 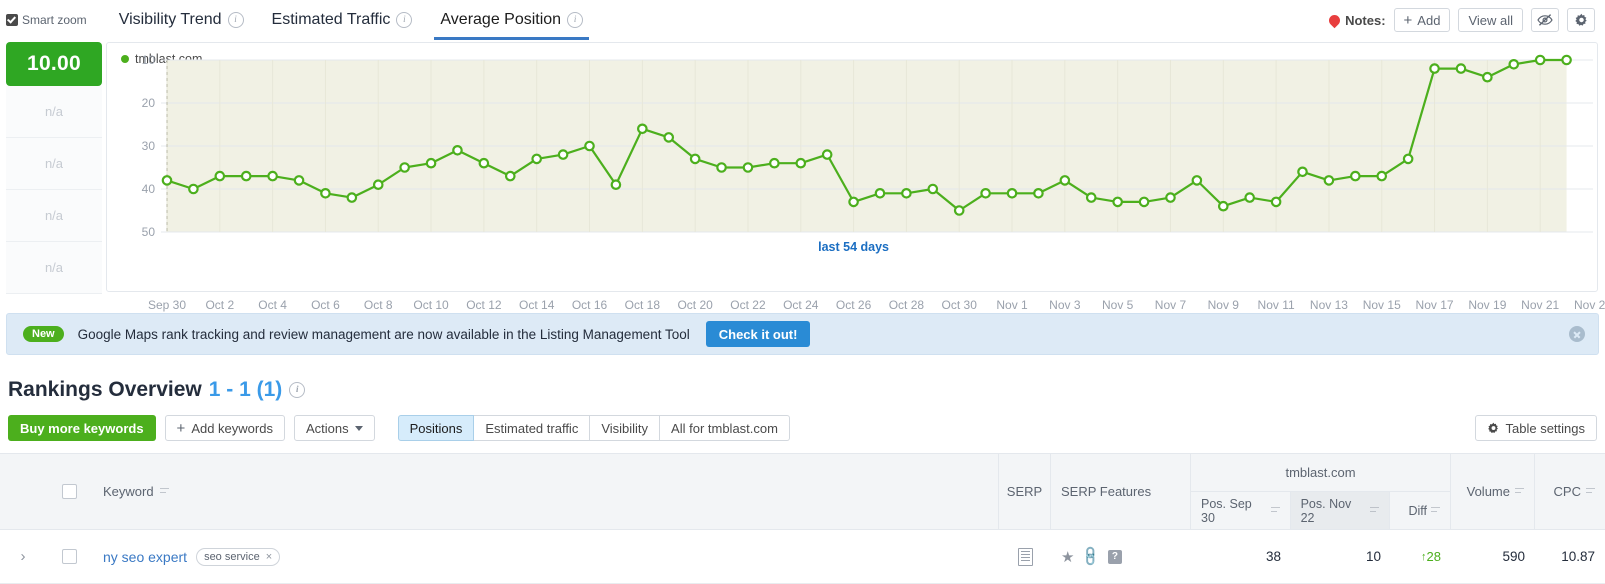 I want to click on star-icon: ★, so click(x=1067, y=557).